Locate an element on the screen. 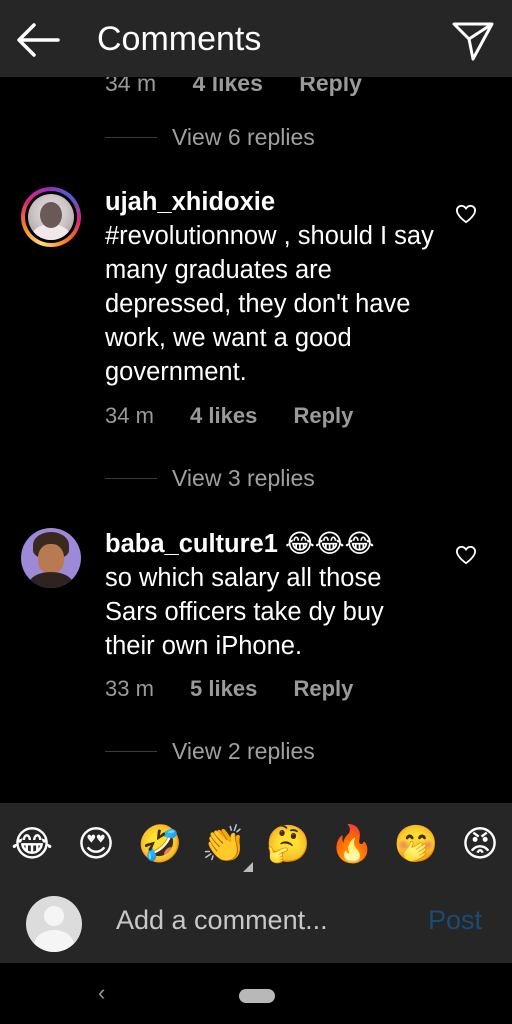  view-replies-label: View 3 replies is located at coordinates (243, 477).